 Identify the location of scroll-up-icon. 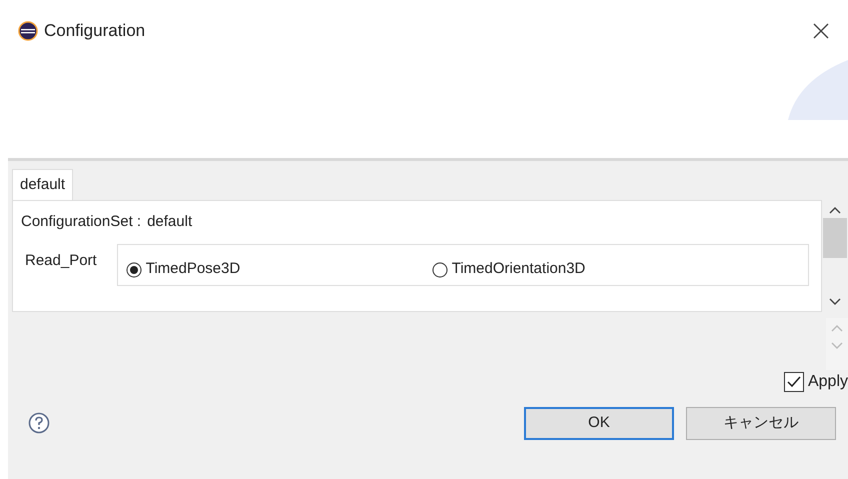
(835, 210).